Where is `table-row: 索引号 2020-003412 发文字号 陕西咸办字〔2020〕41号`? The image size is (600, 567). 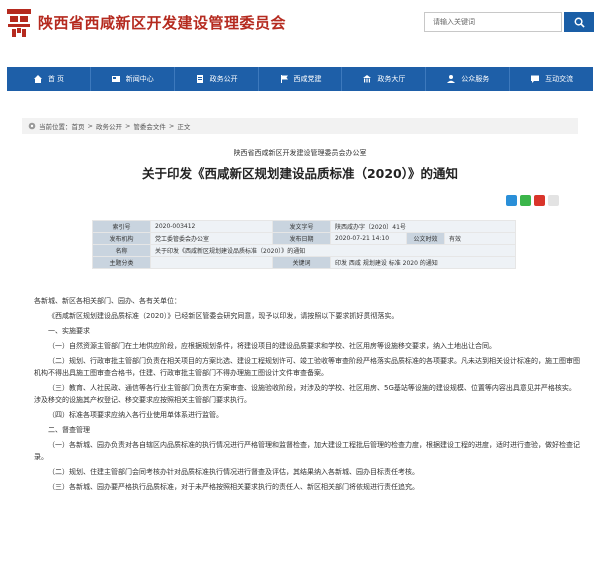 table-row: 索引号 2020-003412 发文字号 陕西咸办字〔2020〕41号 is located at coordinates (304, 226).